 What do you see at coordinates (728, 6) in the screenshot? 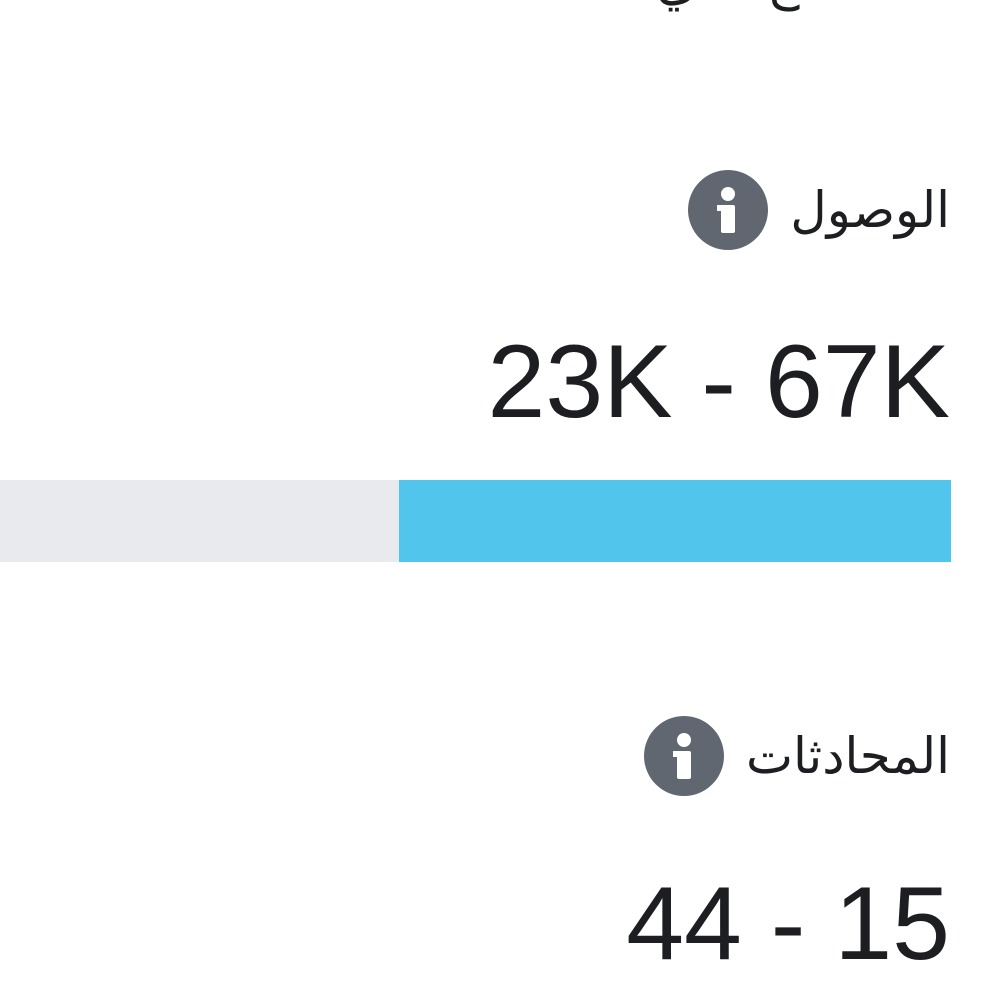
I see `cropped-top-text: ع ... ي` at bounding box center [728, 6].